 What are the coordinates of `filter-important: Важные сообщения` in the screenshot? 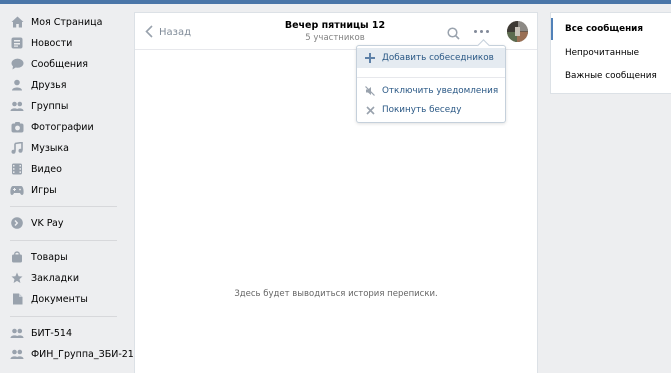 It's located at (611, 76).